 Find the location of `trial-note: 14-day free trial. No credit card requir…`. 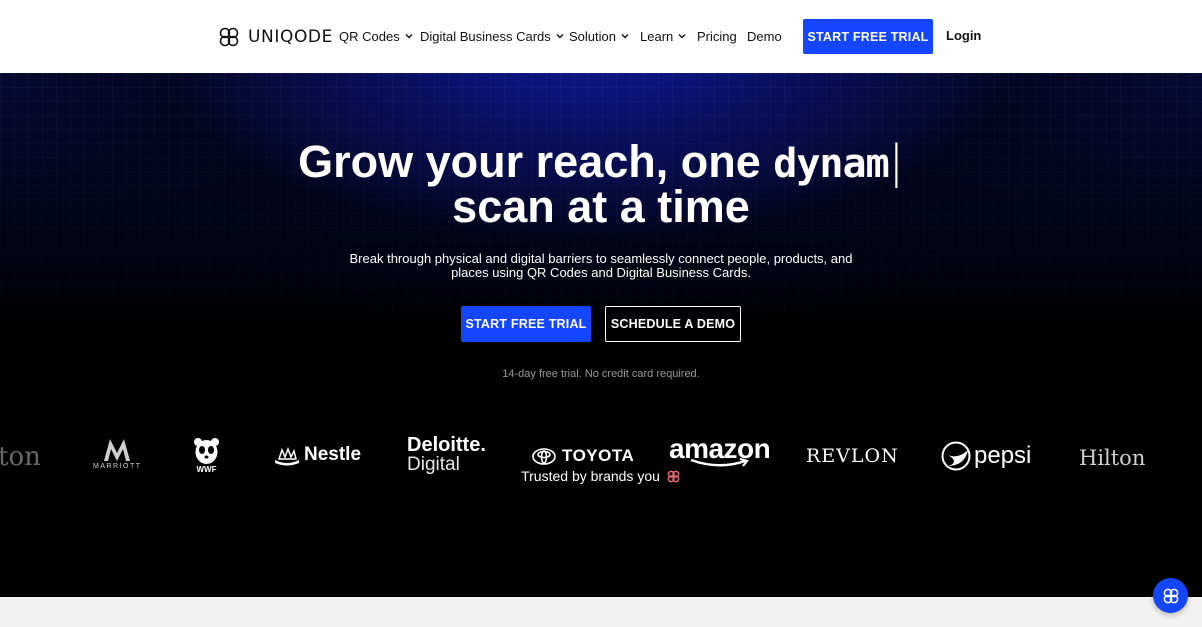

trial-note: 14-day free trial. No credit card requir… is located at coordinates (601, 374).